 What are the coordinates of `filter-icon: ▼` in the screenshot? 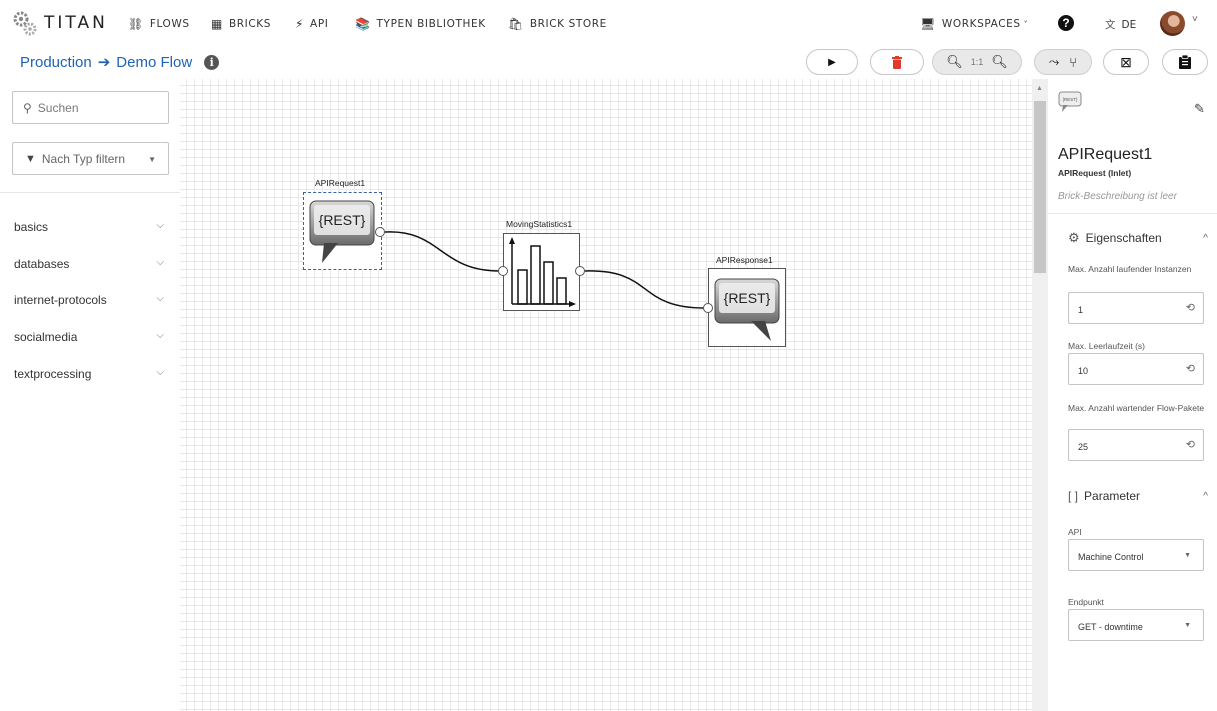 It's located at (30, 158).